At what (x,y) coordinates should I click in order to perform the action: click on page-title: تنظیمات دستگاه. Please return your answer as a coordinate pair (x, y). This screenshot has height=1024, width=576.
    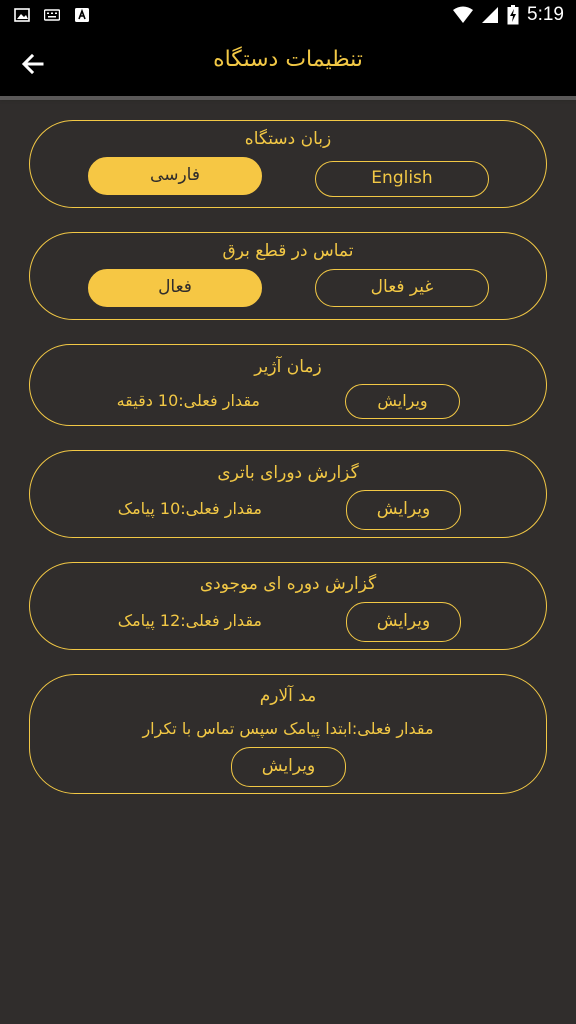
    Looking at the image, I should click on (288, 59).